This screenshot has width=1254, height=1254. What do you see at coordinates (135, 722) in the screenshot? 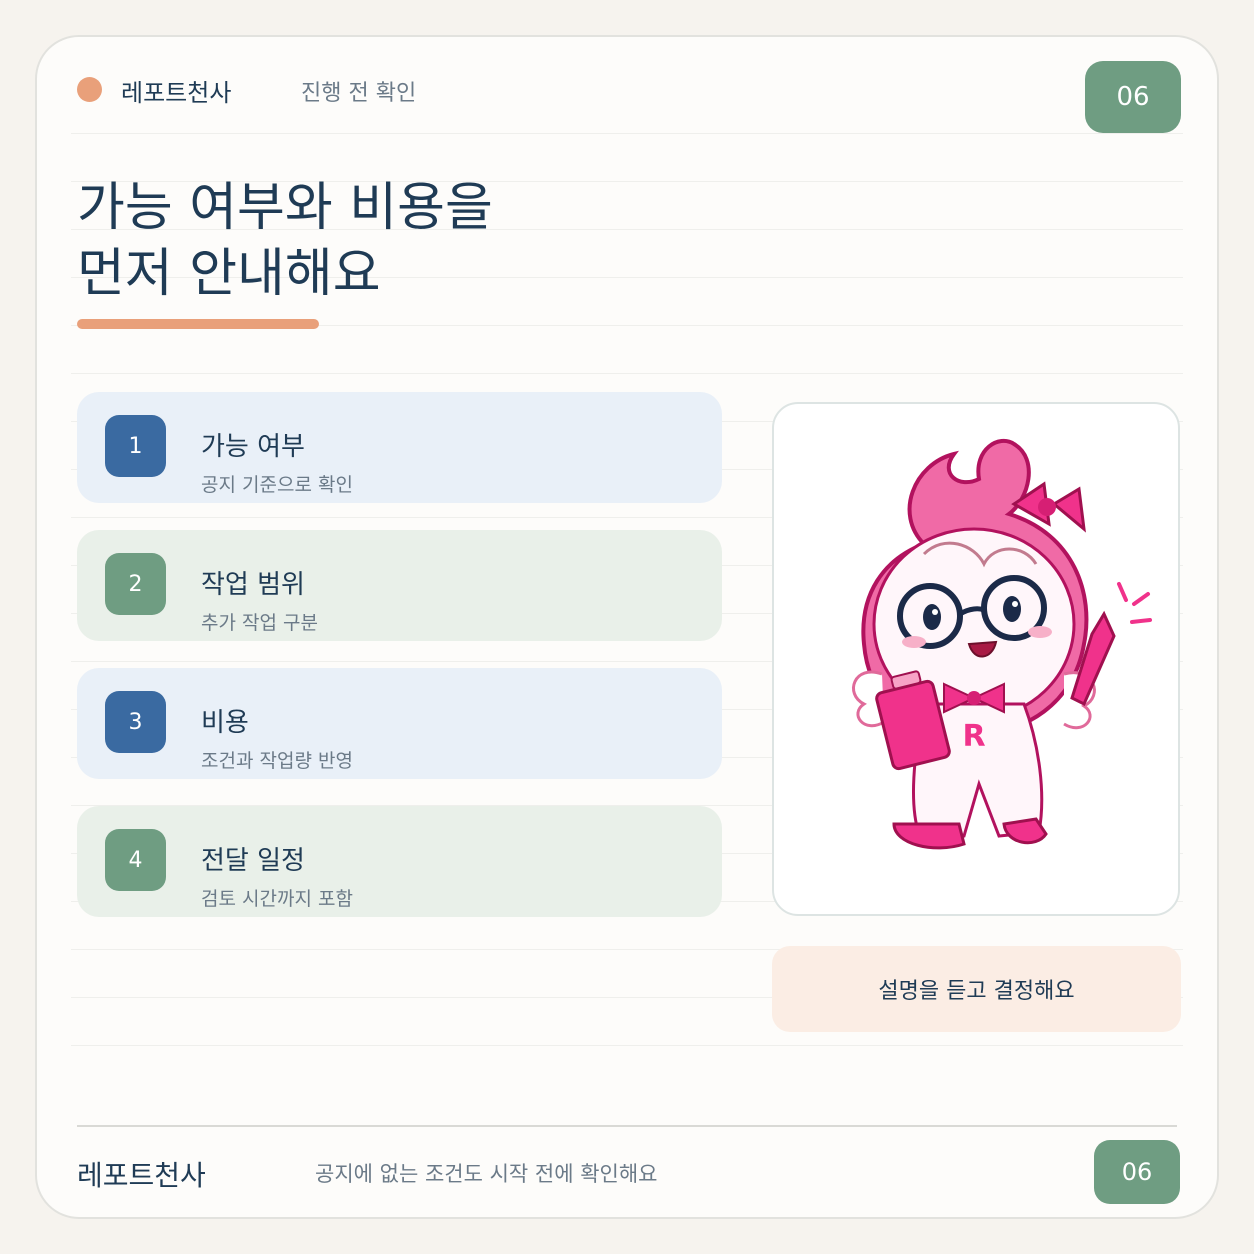
I see `item-number-badge: 3` at bounding box center [135, 722].